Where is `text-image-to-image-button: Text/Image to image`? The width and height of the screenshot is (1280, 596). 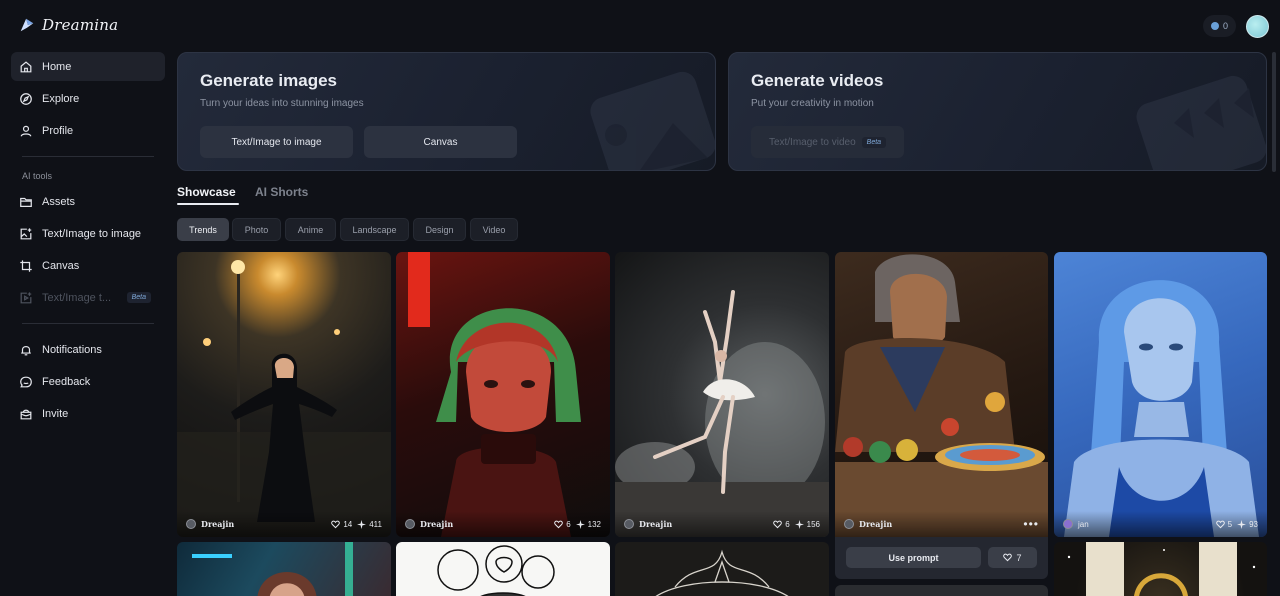 text-image-to-image-button: Text/Image to image is located at coordinates (276, 142).